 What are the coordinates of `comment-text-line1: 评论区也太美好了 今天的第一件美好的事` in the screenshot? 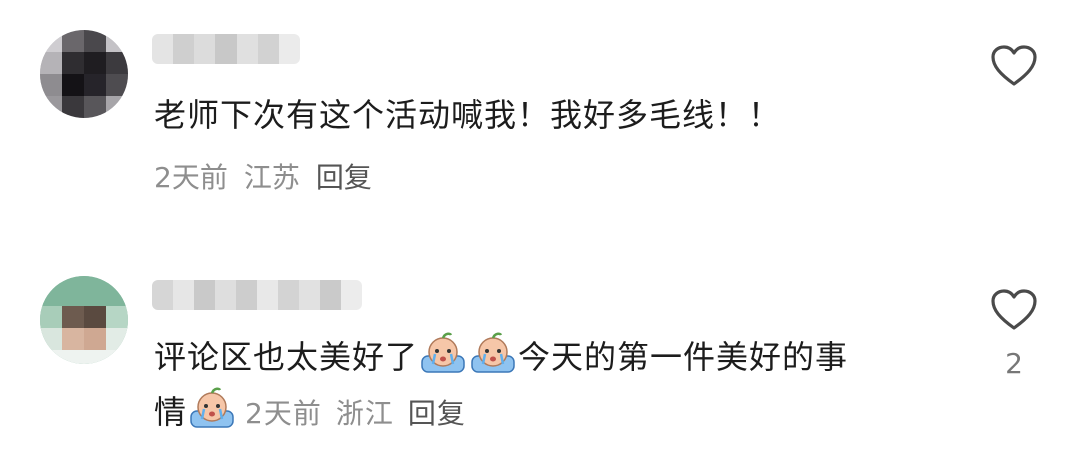 It's located at (501, 357).